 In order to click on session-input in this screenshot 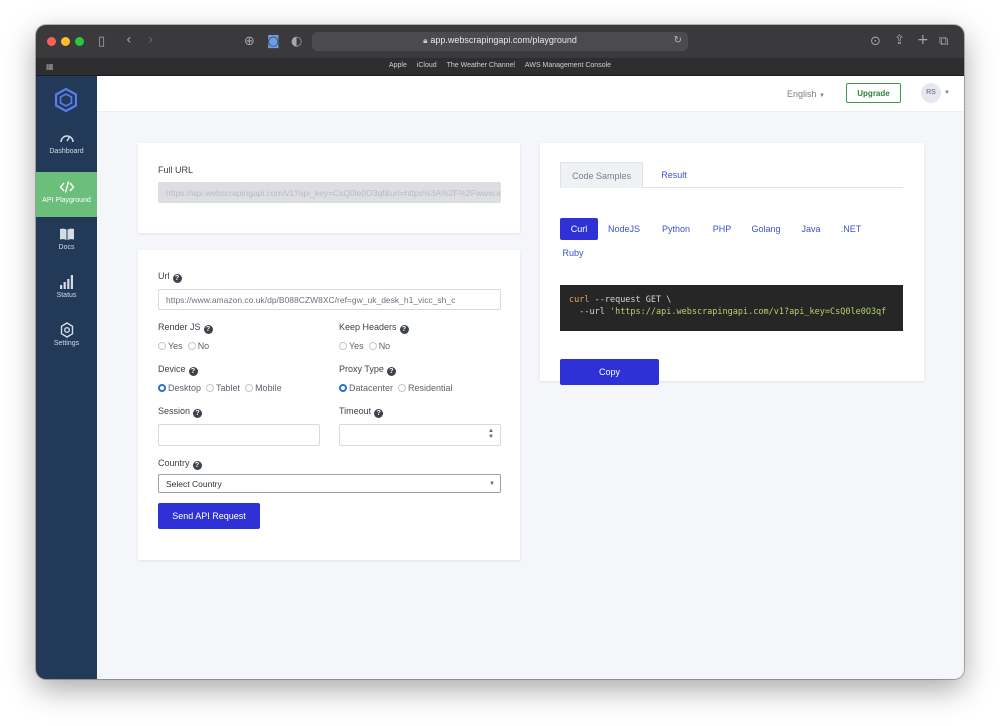, I will do `click(239, 435)`.